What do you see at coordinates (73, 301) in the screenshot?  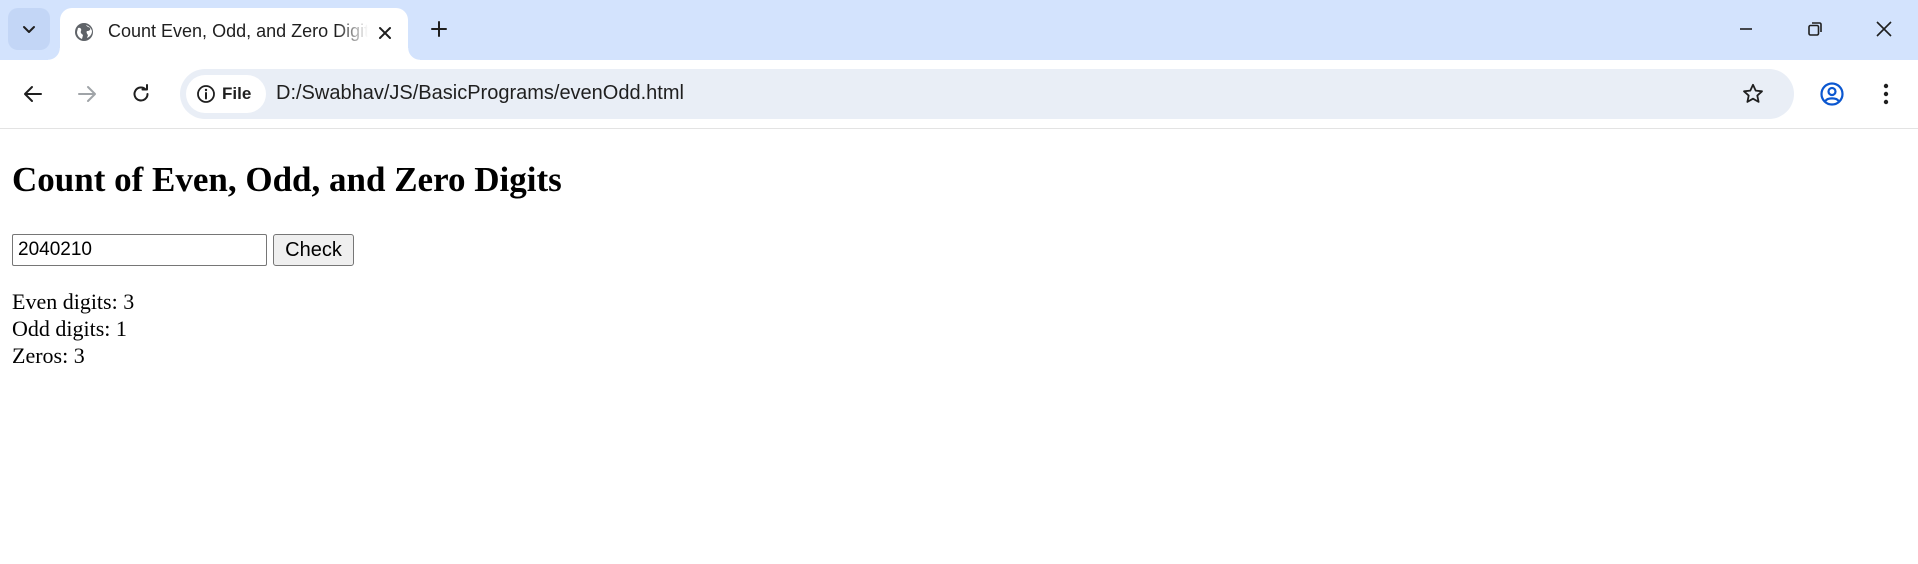 I see `even-digits-result: Even digits: 3` at bounding box center [73, 301].